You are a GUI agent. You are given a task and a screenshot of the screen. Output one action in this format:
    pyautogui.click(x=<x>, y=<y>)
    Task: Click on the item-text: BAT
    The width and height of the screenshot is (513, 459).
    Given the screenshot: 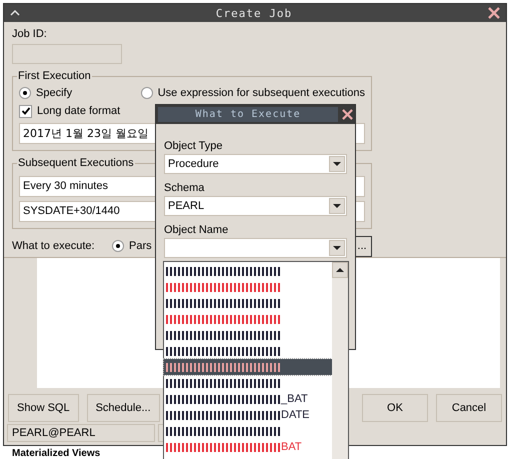 What is the action you would take?
    pyautogui.click(x=291, y=447)
    